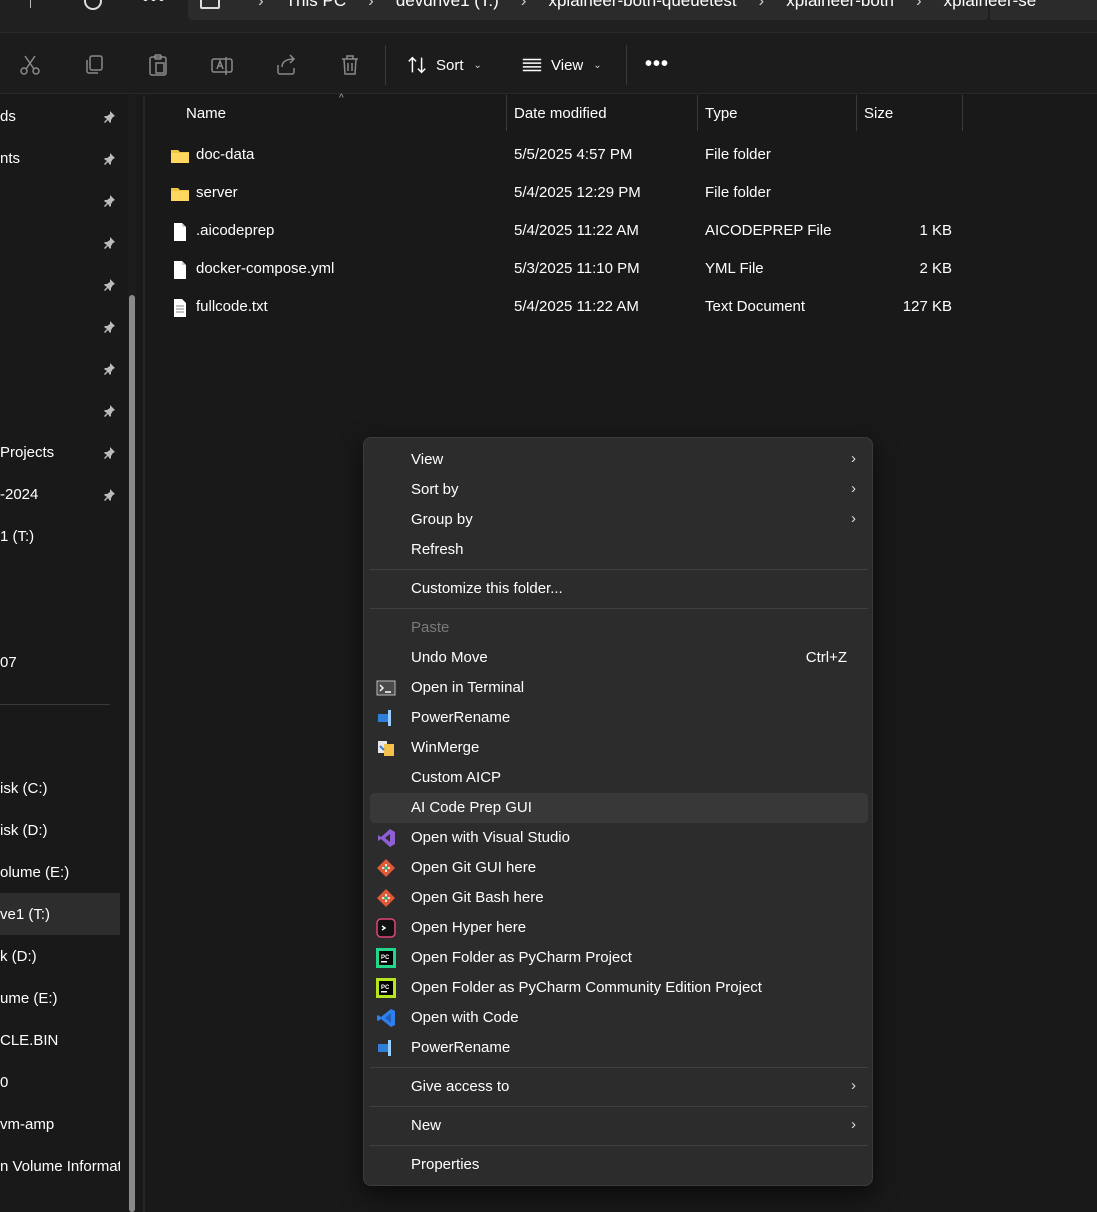 The height and width of the screenshot is (1212, 1097). Describe the element at coordinates (619, 688) in the screenshot. I see `menu-item-open-in-terminal: Open in Terminal` at that location.